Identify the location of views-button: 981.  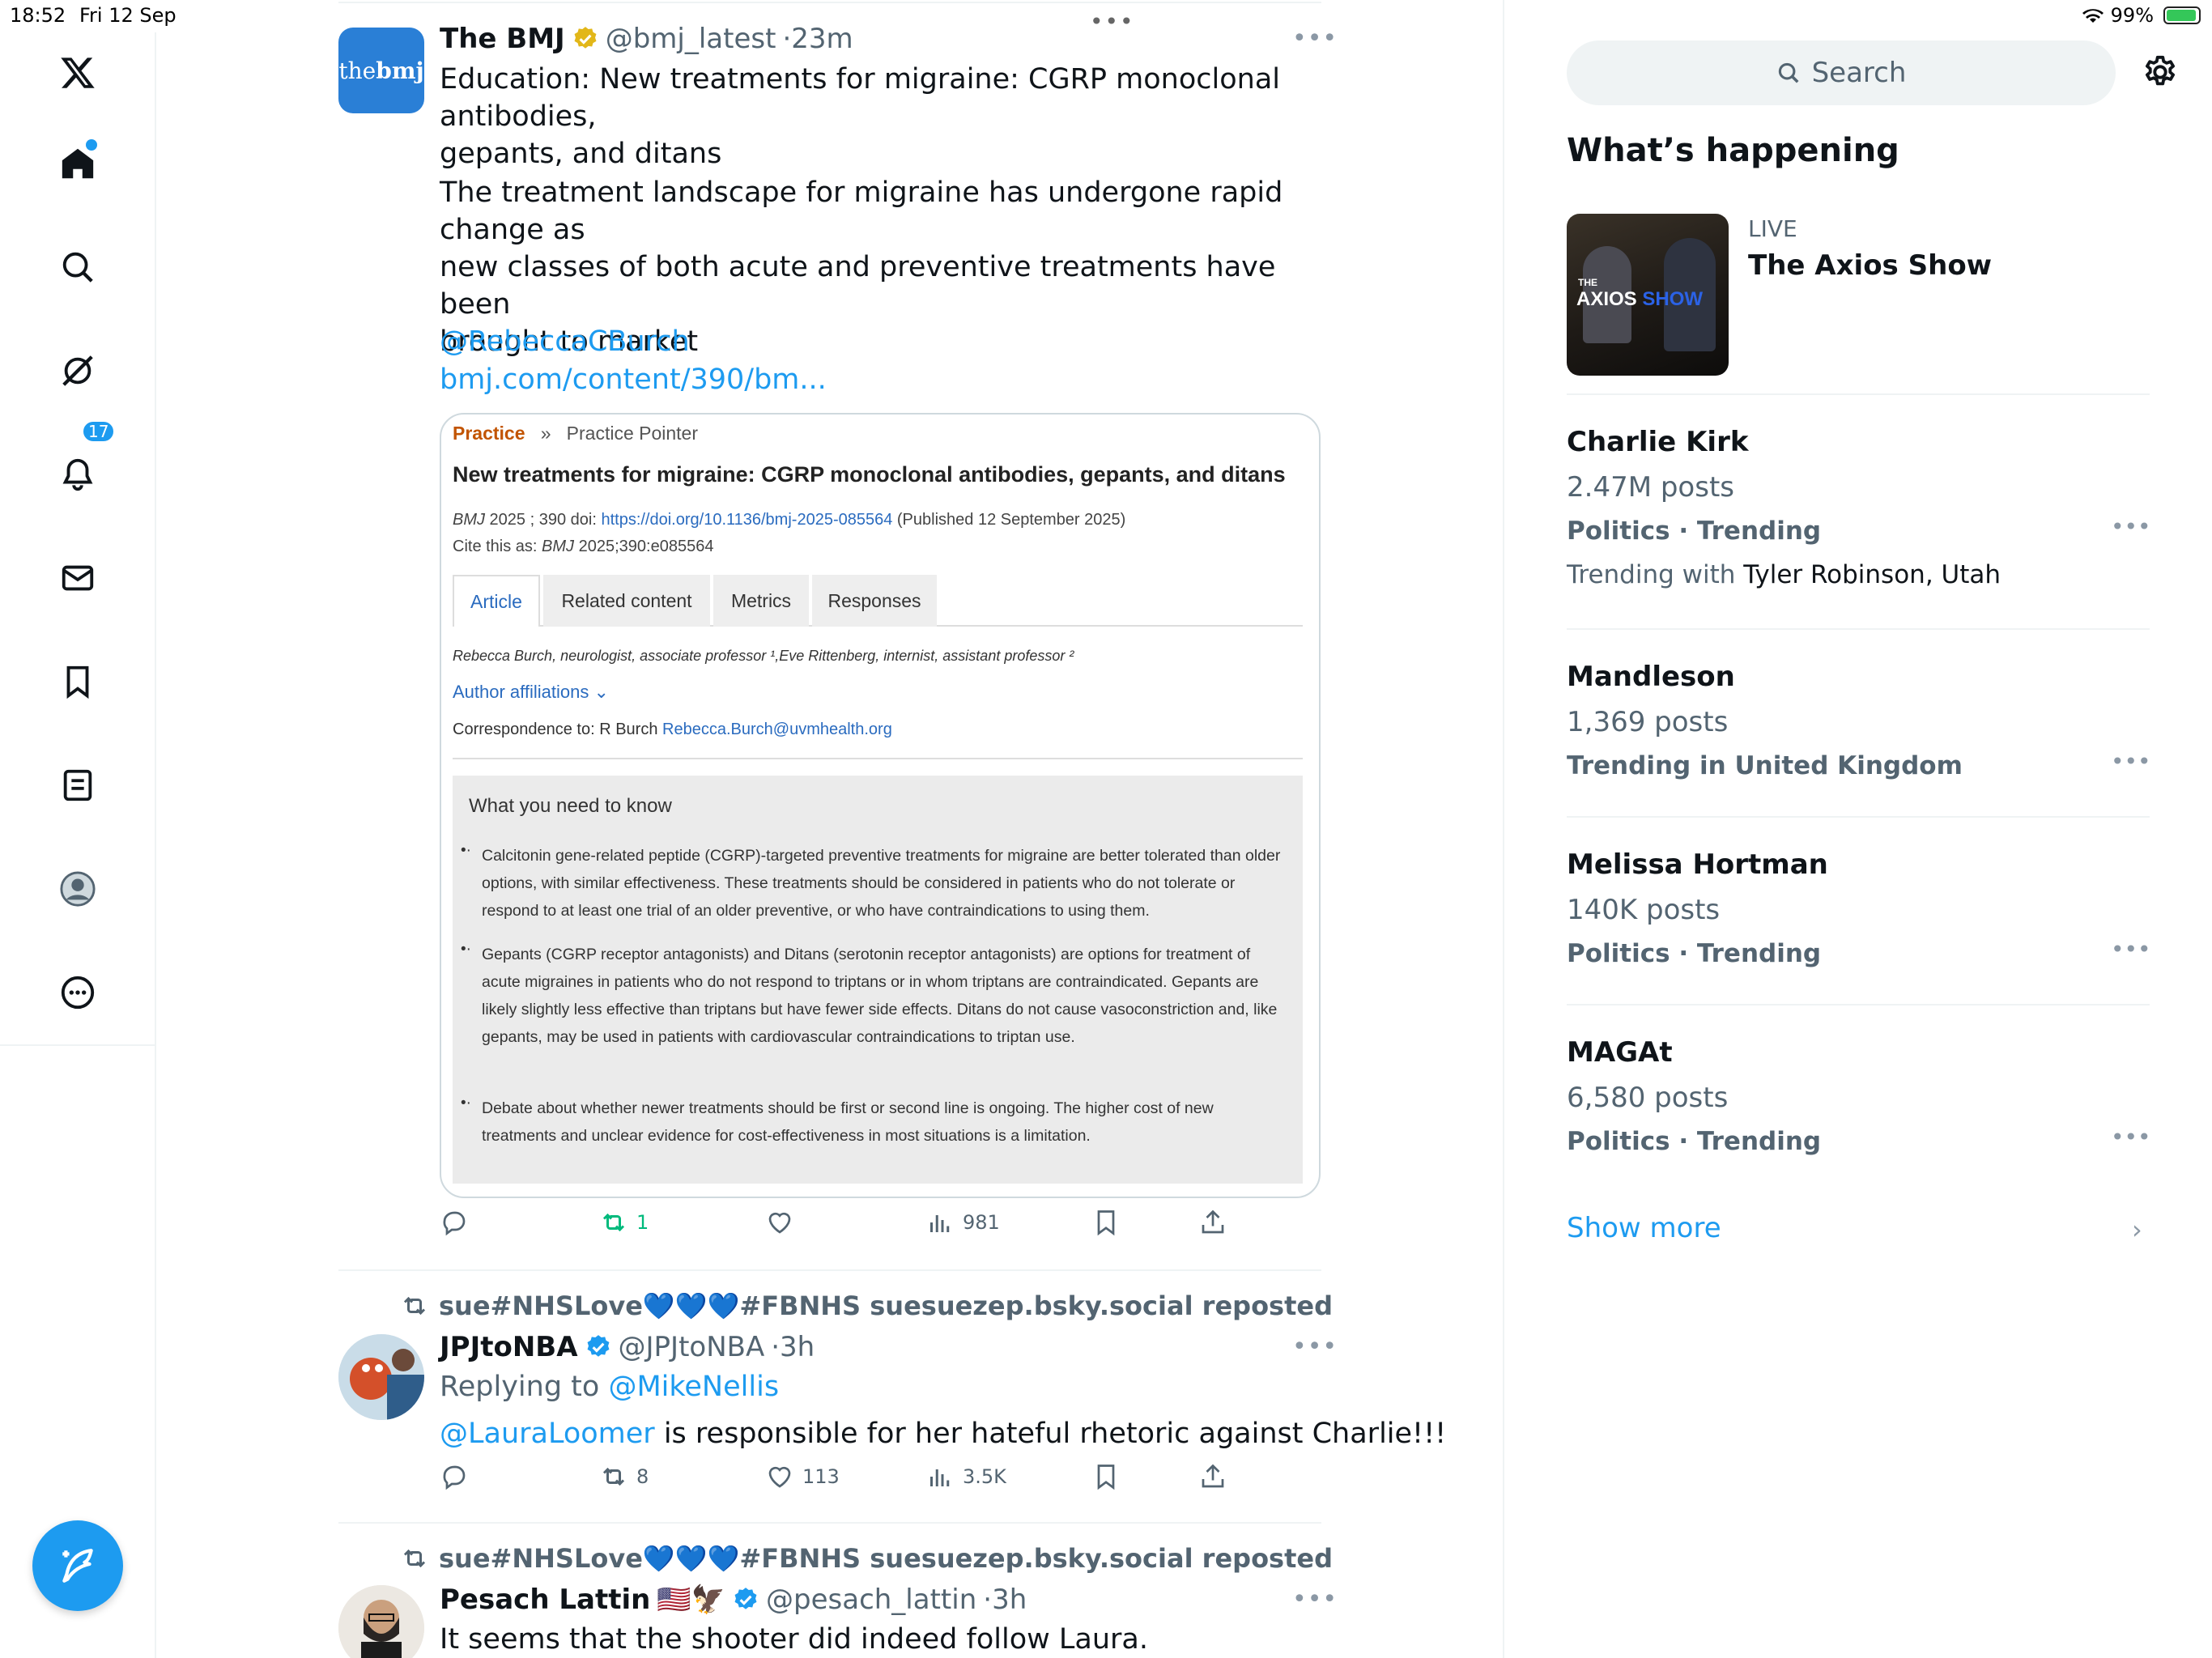
(962, 1222).